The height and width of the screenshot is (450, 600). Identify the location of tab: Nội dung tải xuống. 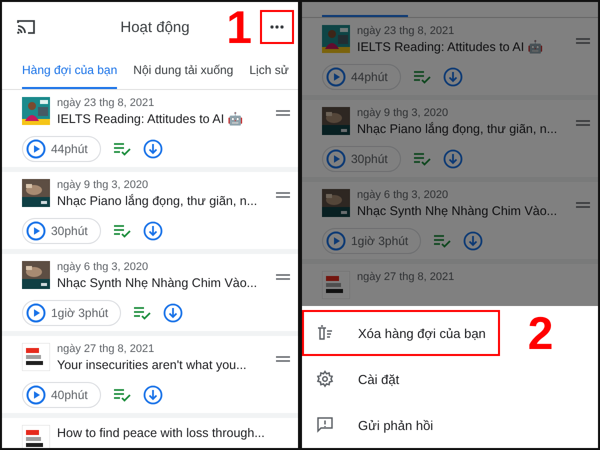
(183, 70).